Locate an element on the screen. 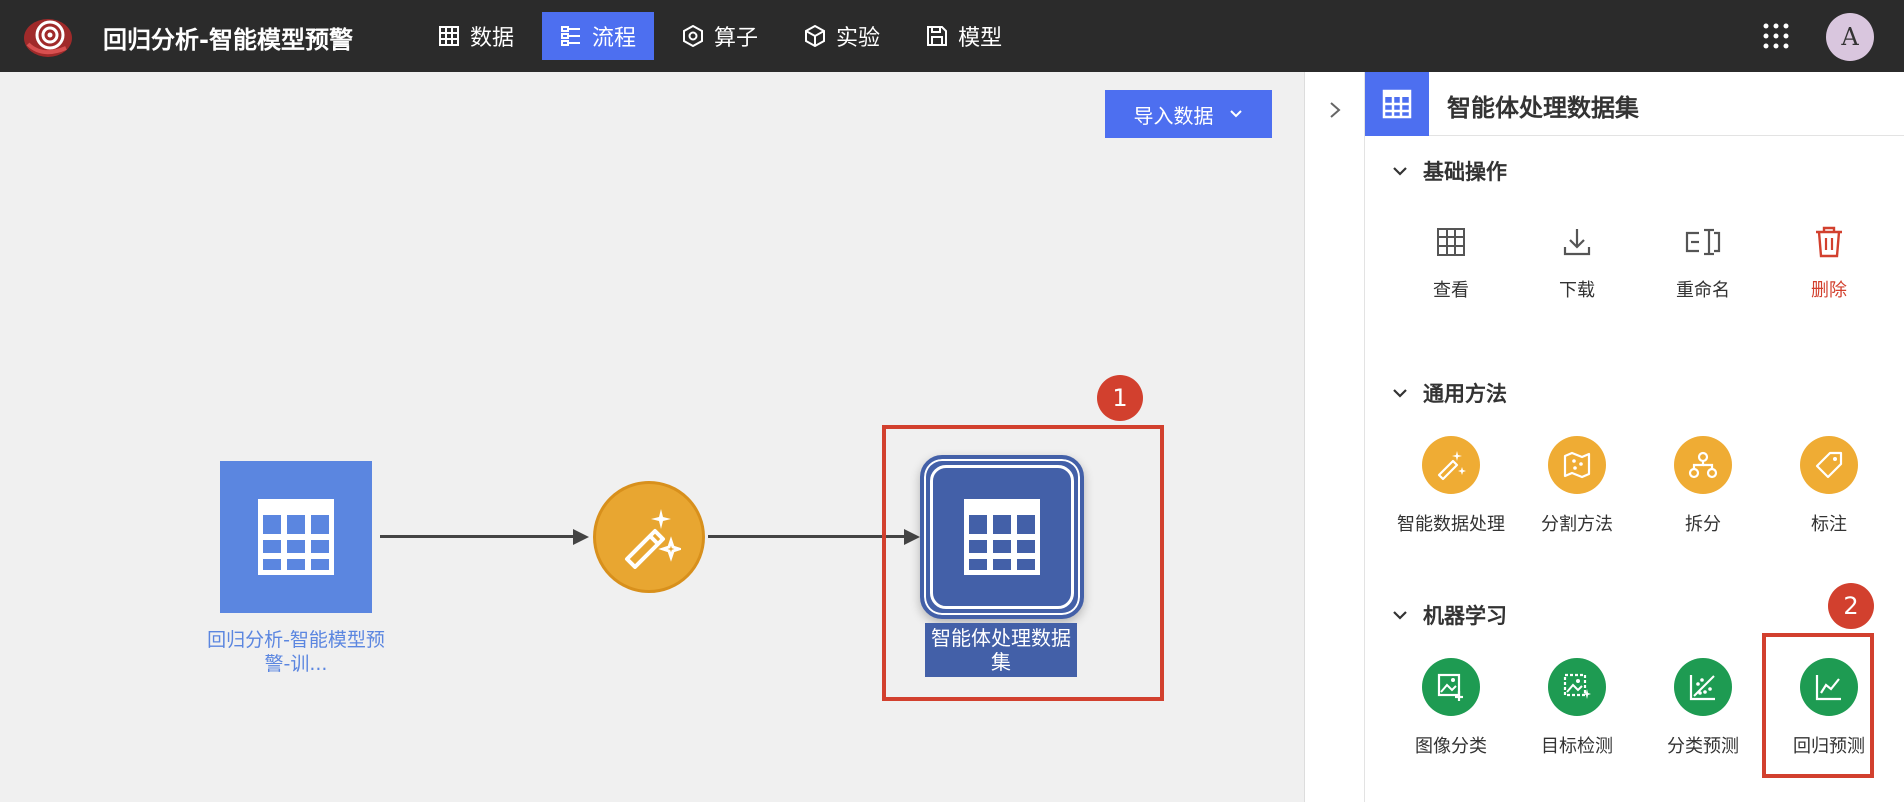 The image size is (1904, 802). trash-icon is located at coordinates (1829, 242).